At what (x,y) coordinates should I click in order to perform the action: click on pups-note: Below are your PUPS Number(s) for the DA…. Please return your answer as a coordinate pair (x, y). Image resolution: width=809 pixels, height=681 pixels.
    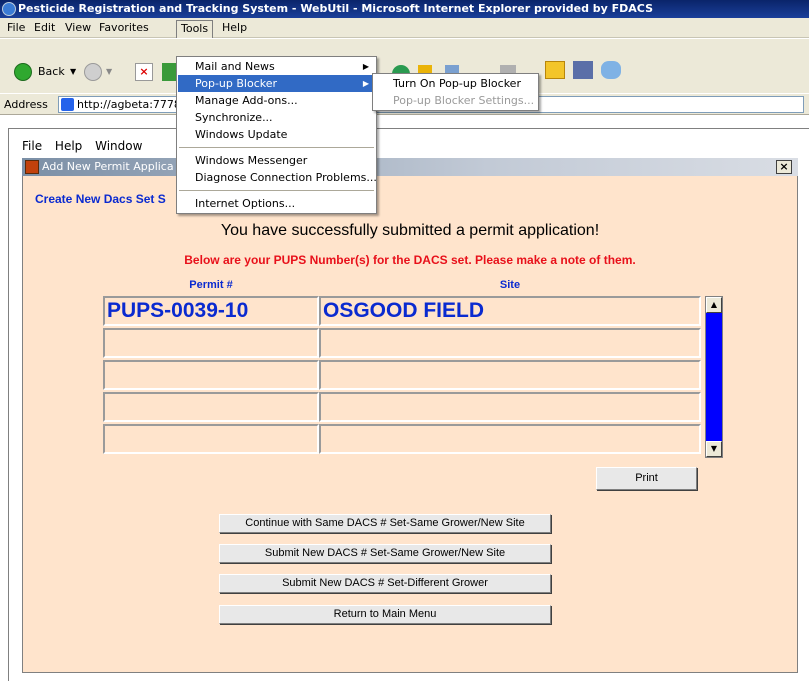
    Looking at the image, I should click on (410, 260).